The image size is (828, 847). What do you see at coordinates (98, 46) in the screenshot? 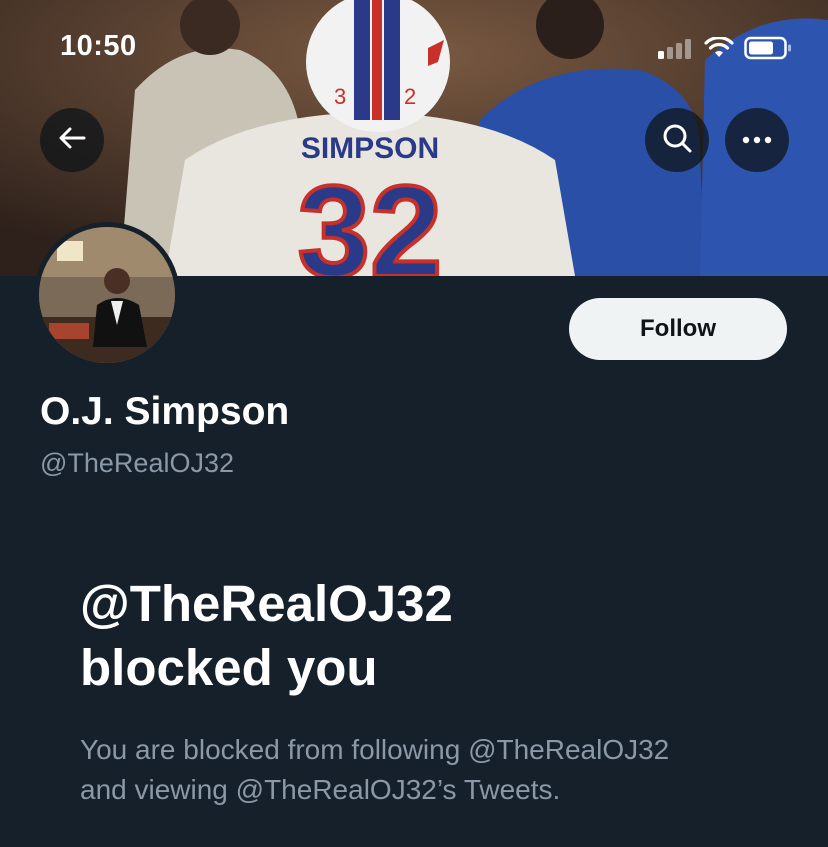
I see `status-bar-time: 10:50` at bounding box center [98, 46].